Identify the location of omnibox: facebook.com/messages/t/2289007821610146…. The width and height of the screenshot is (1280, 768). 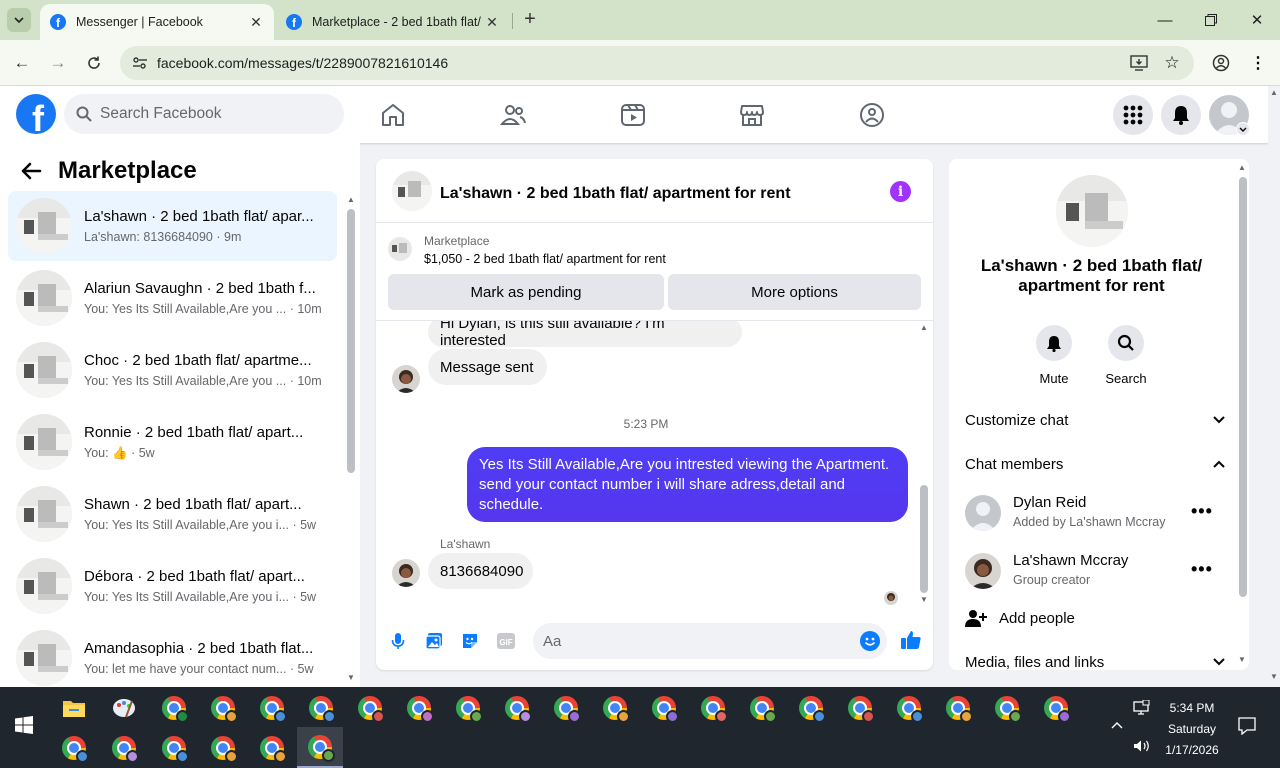
(657, 63).